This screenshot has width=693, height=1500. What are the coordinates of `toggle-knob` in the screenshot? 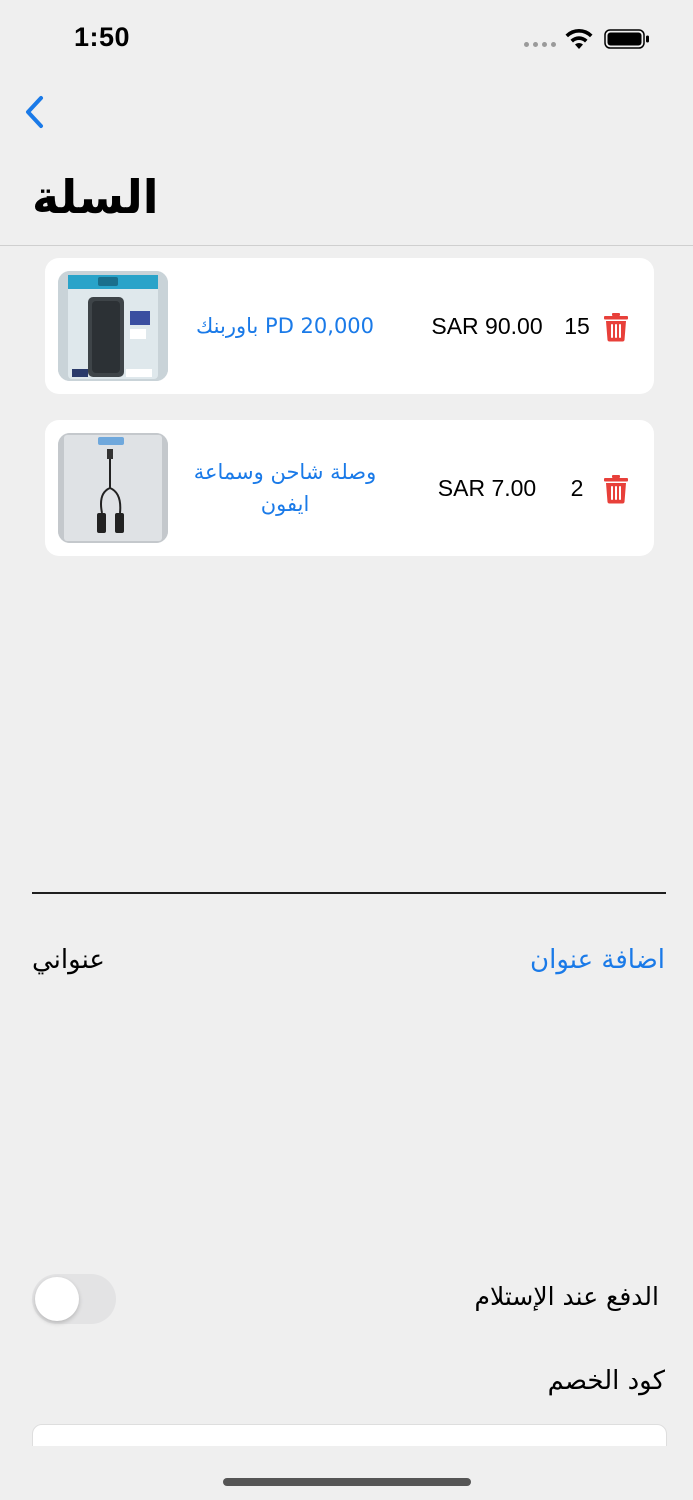 It's located at (57, 1299).